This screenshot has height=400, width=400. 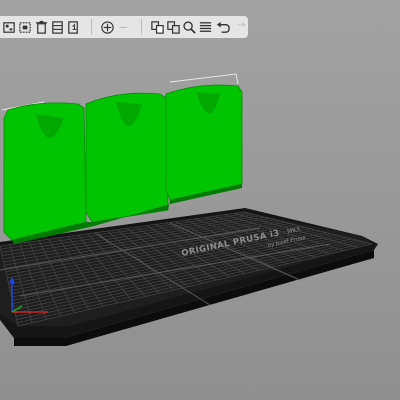 I want to click on delete-all-button, so click(x=41, y=27).